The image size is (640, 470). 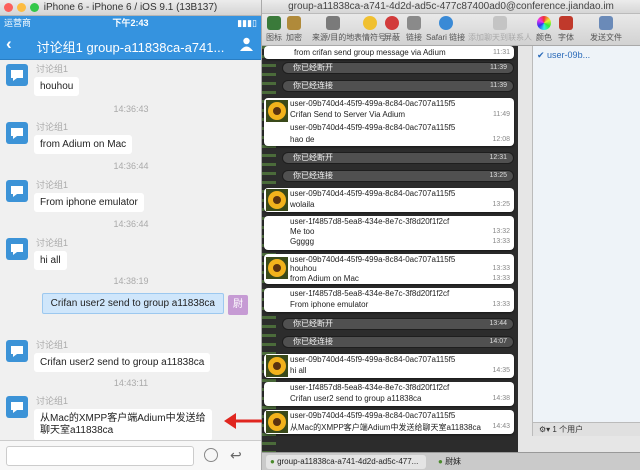 I want to click on status-notice: 你已经断开 13:44, so click(x=398, y=324).